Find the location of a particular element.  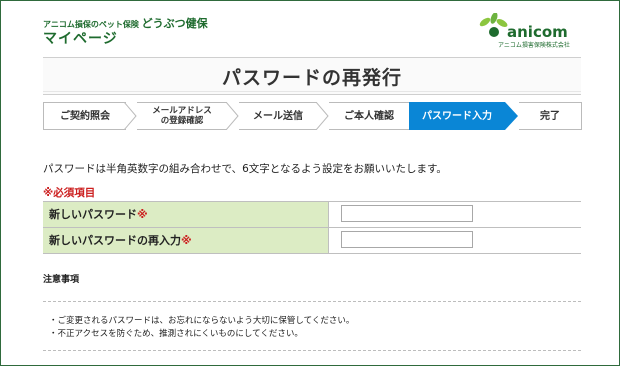

logo-word: anicom is located at coordinates (537, 32).